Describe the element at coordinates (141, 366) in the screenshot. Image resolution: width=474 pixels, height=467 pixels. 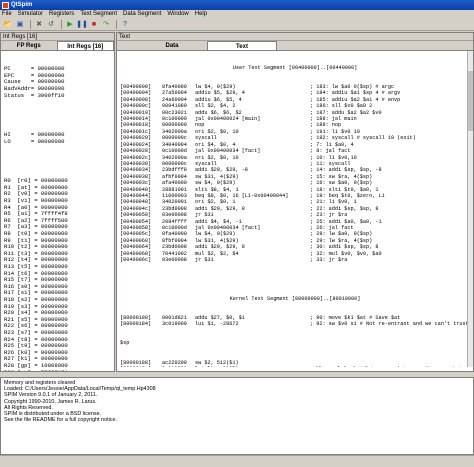
I see `code-addr: [8000018c]` at that location.